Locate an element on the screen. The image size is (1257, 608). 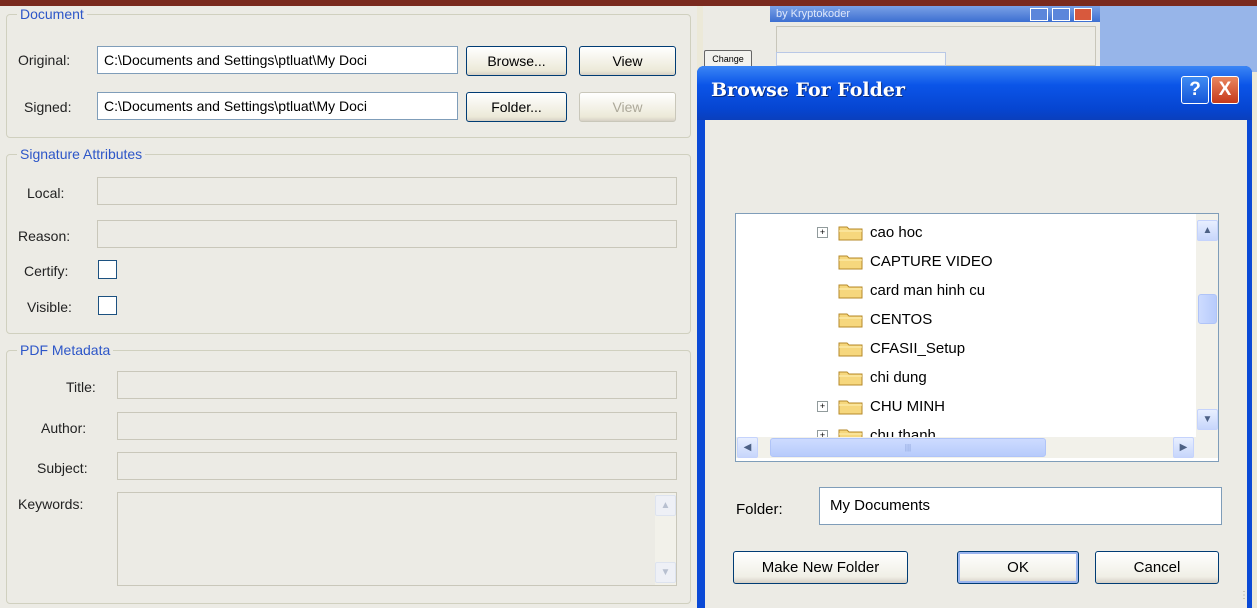
view-signed-button: View is located at coordinates (627, 107).